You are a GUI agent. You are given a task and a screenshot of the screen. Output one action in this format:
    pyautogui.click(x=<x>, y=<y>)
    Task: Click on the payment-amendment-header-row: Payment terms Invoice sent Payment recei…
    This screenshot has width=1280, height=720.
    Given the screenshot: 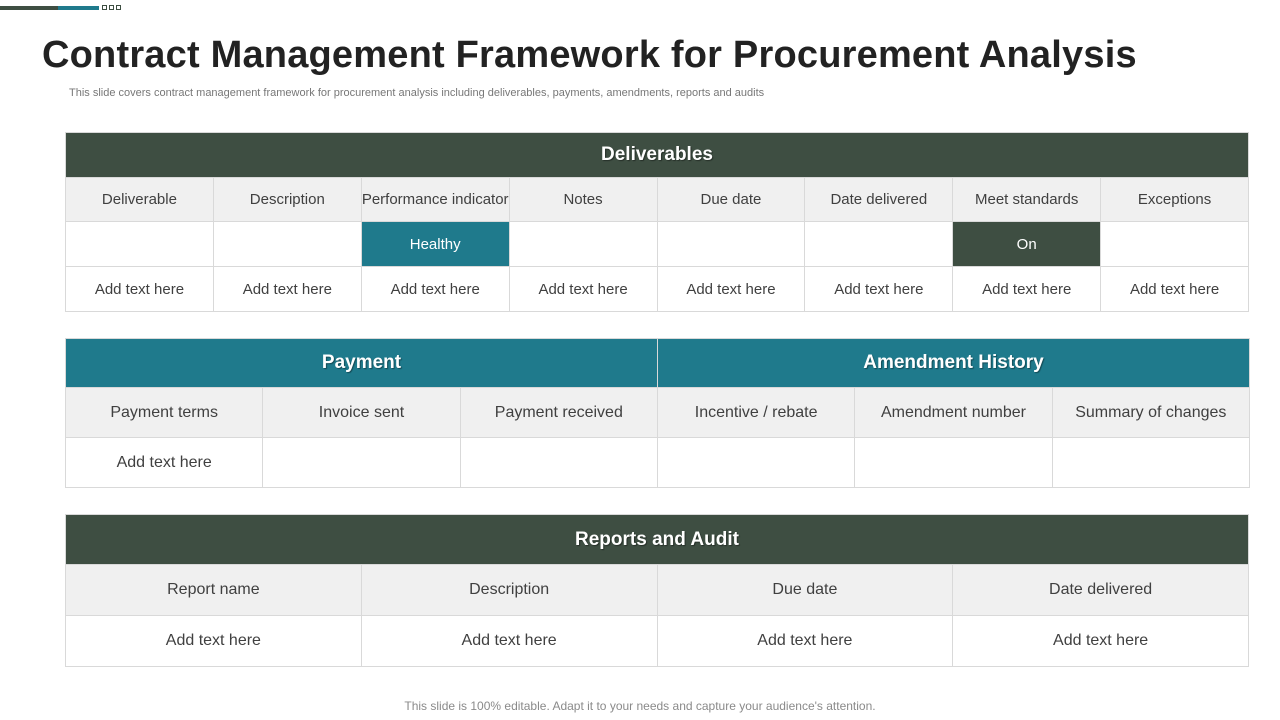 What is the action you would take?
    pyautogui.click(x=657, y=412)
    